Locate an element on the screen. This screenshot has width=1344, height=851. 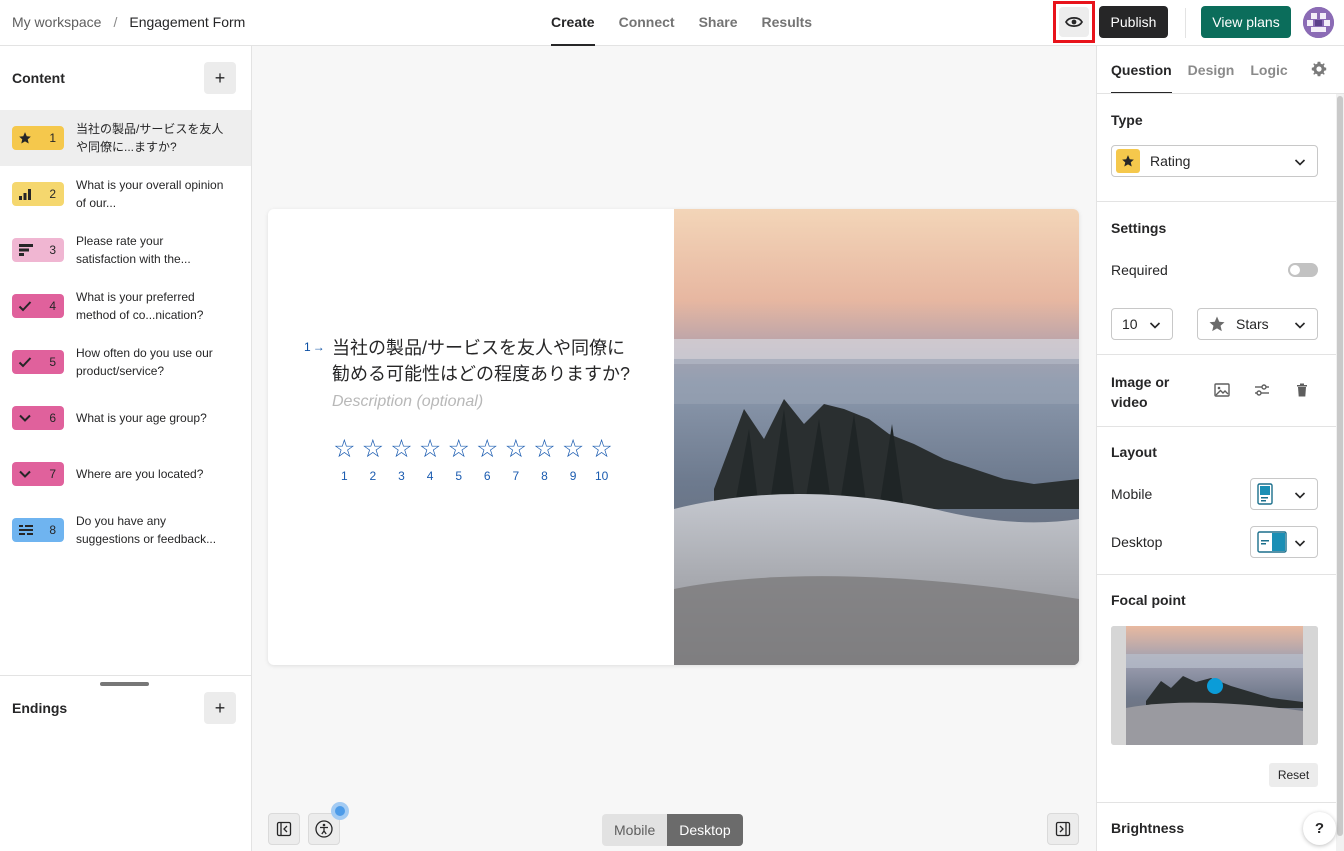
gear-icon is located at coordinates (1319, 69).